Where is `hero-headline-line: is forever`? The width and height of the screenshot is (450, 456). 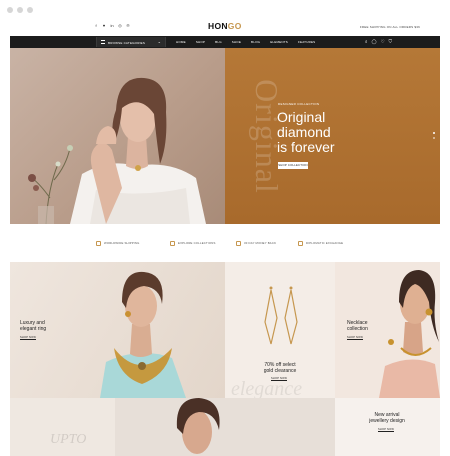
hero-headline-line: is forever is located at coordinates (306, 147).